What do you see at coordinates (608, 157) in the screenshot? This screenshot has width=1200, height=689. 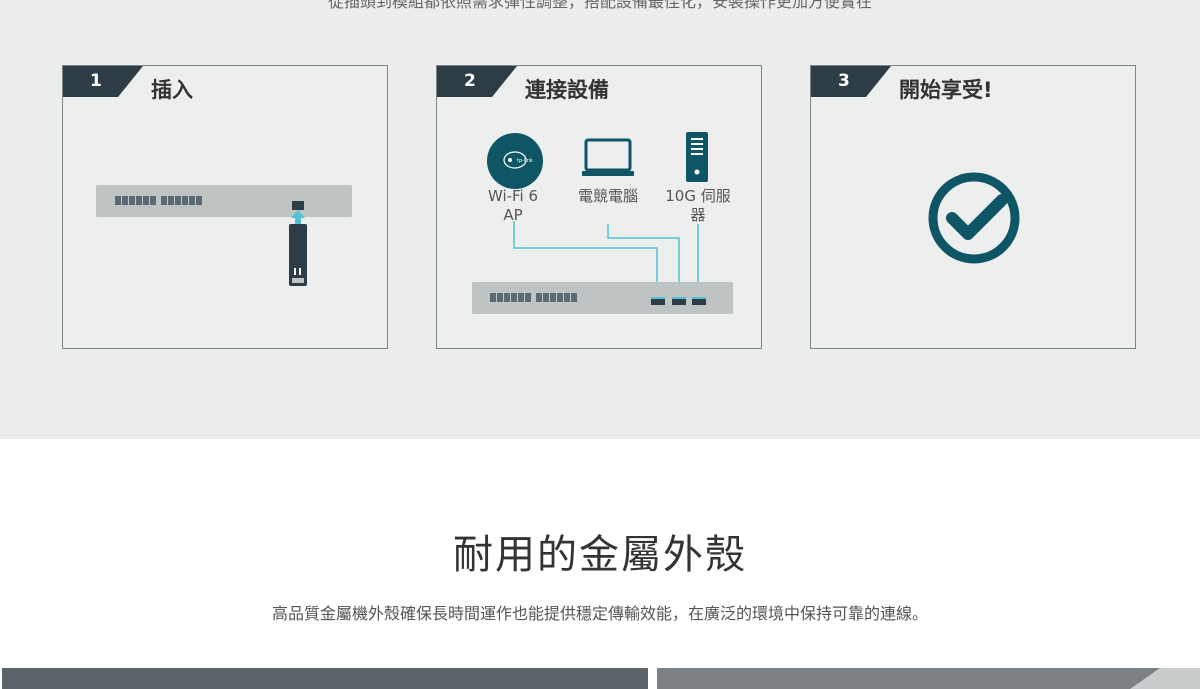 I see `laptop-icon` at bounding box center [608, 157].